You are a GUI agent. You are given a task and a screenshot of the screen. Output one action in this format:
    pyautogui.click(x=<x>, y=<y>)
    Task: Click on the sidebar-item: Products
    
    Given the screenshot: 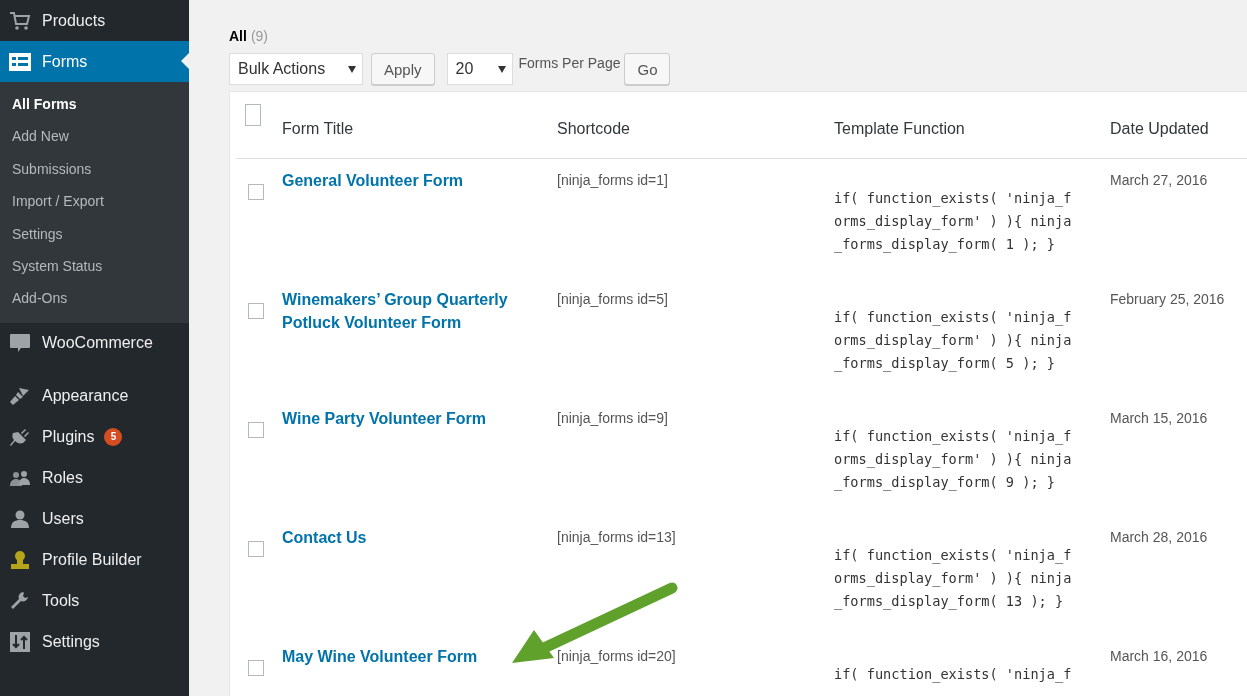 What is the action you would take?
    pyautogui.click(x=94, y=20)
    